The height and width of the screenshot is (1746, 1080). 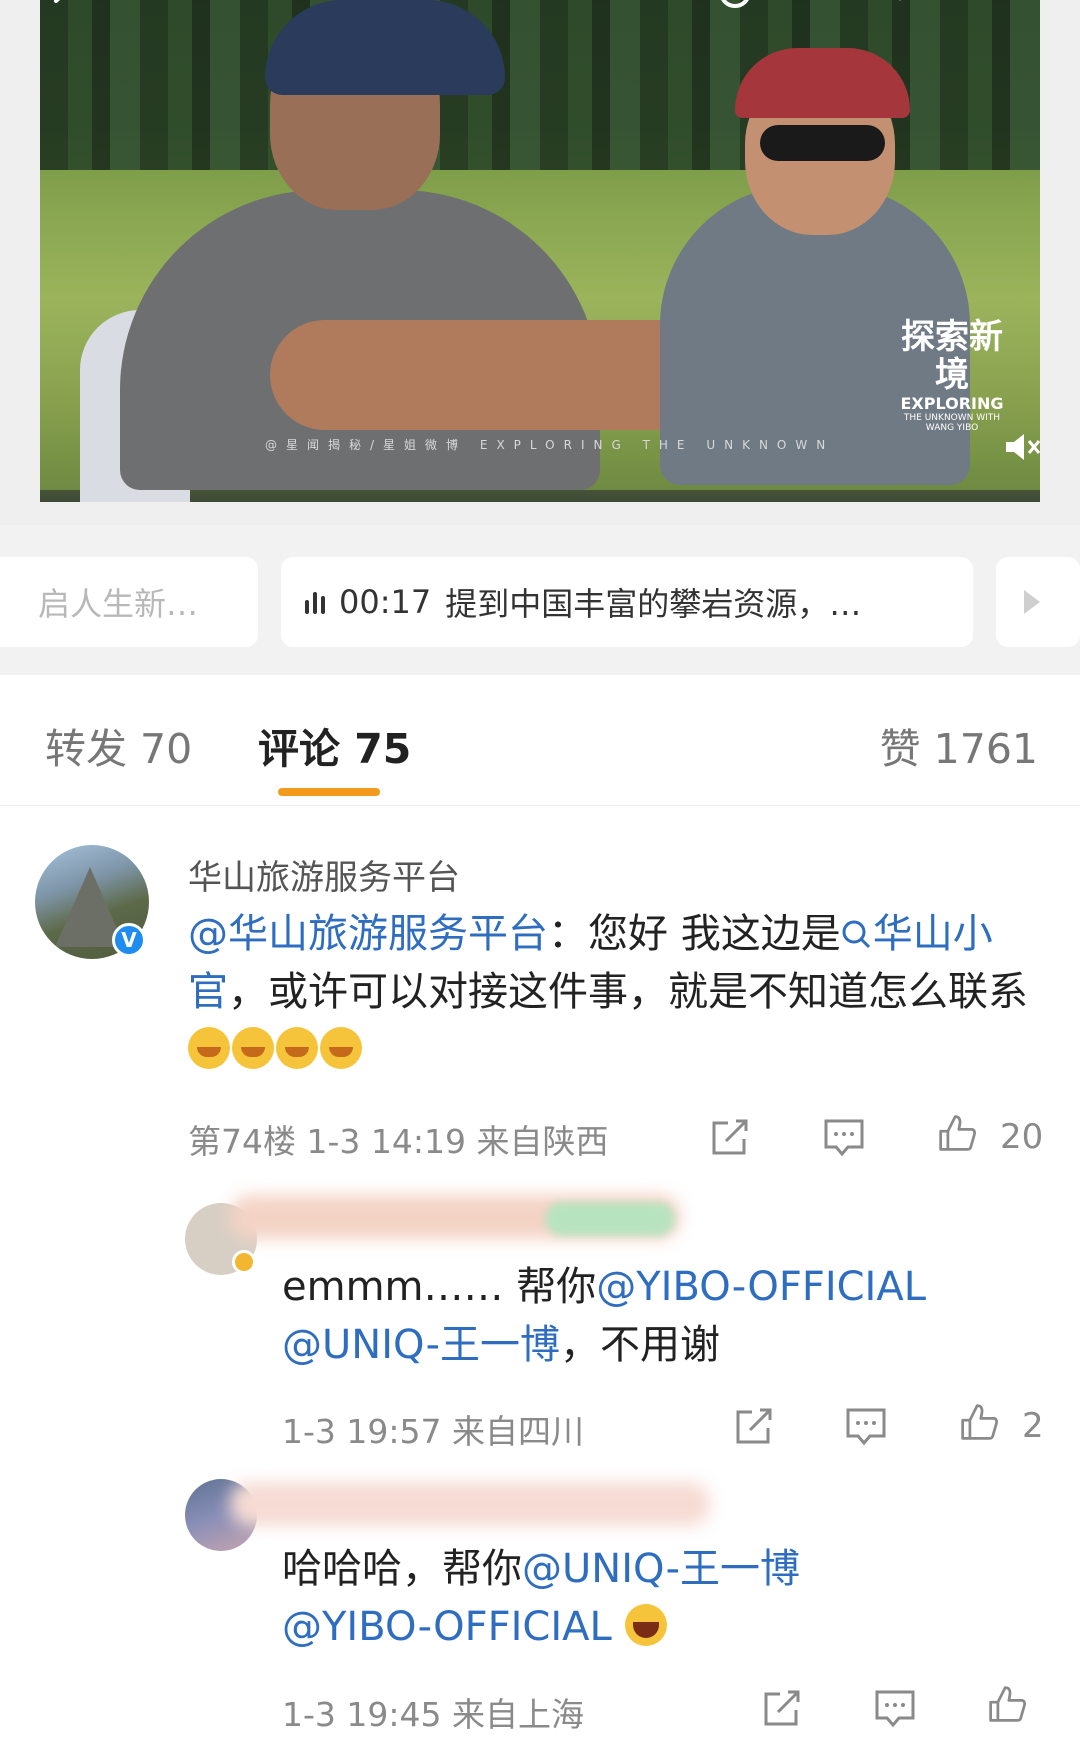 What do you see at coordinates (822, 83) in the screenshot?
I see `video-person-right-cap` at bounding box center [822, 83].